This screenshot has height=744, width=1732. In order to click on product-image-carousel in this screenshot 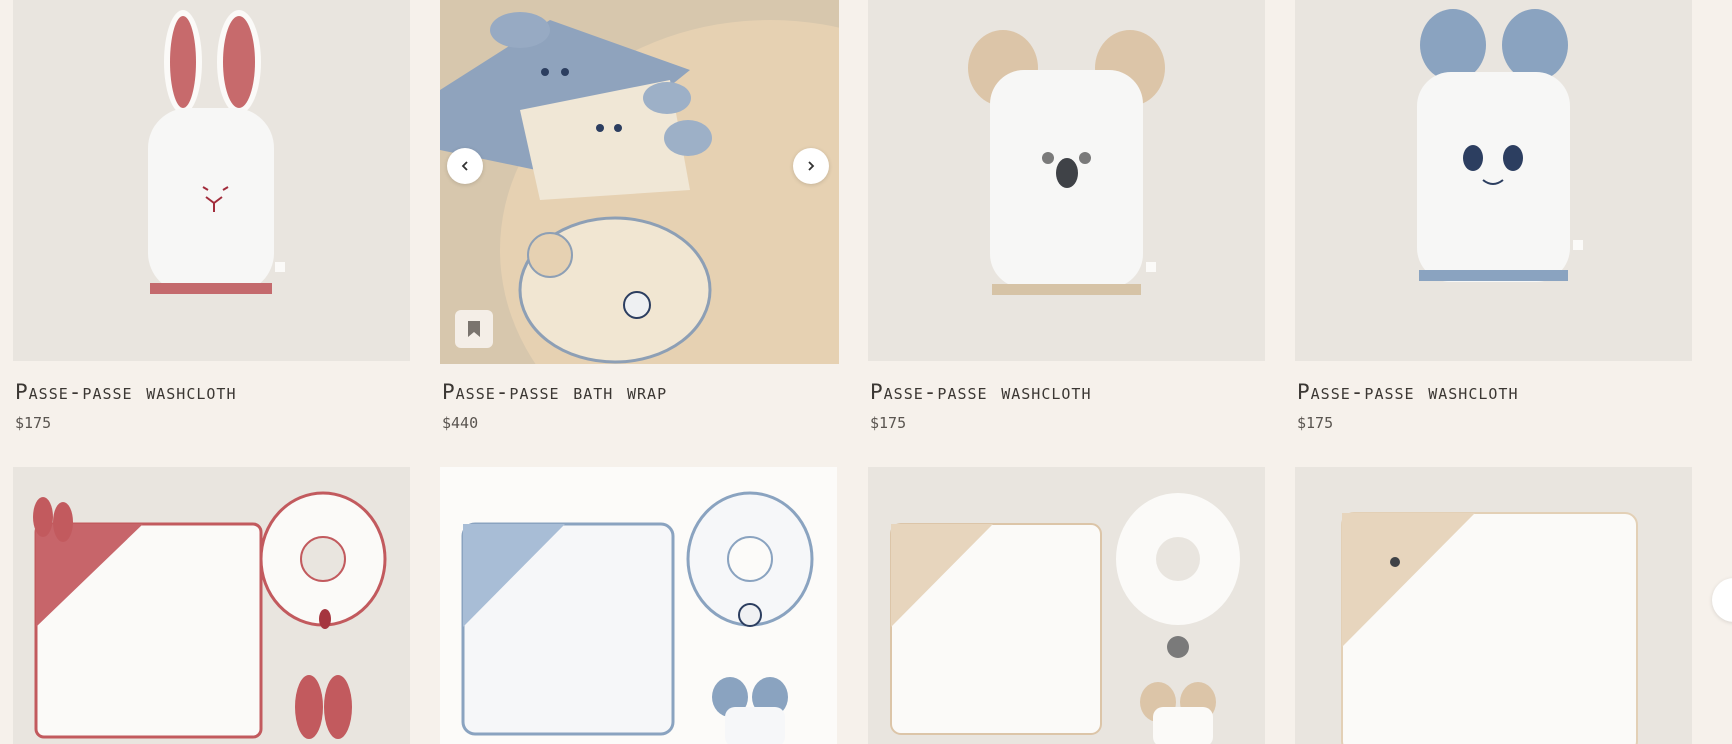, I will do `click(639, 182)`.